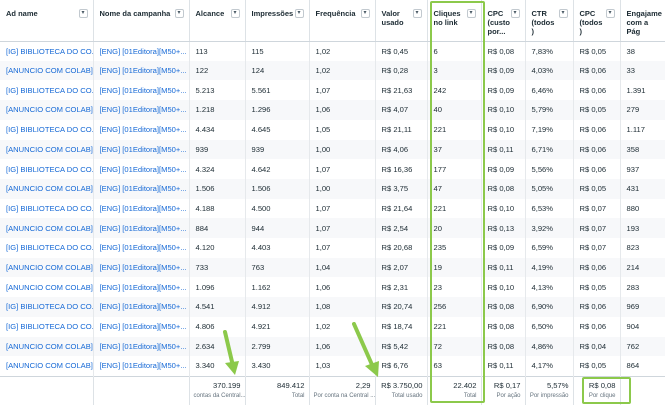 The image size is (665, 405). Describe the element at coordinates (454, 21) in the screenshot. I see `column-header-6: Cliques no link ▾` at that location.